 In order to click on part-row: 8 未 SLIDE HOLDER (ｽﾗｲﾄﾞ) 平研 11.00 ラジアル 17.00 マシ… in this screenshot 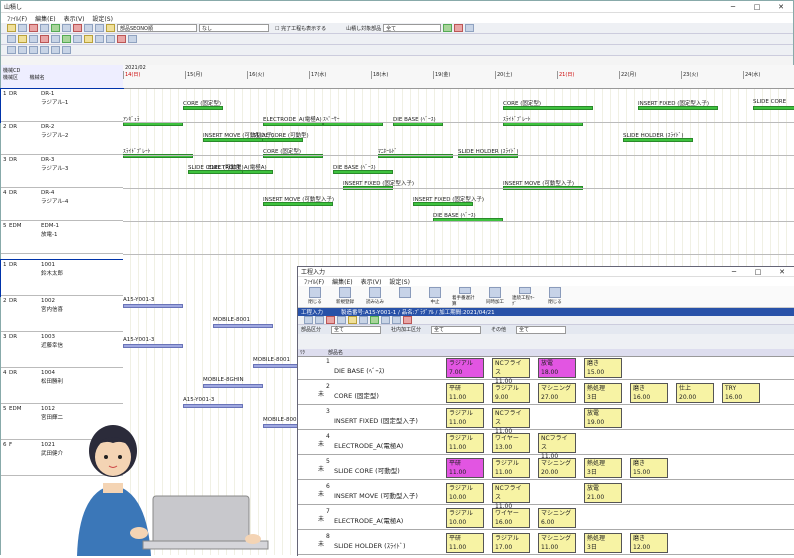, I will do `click(546, 543)`.